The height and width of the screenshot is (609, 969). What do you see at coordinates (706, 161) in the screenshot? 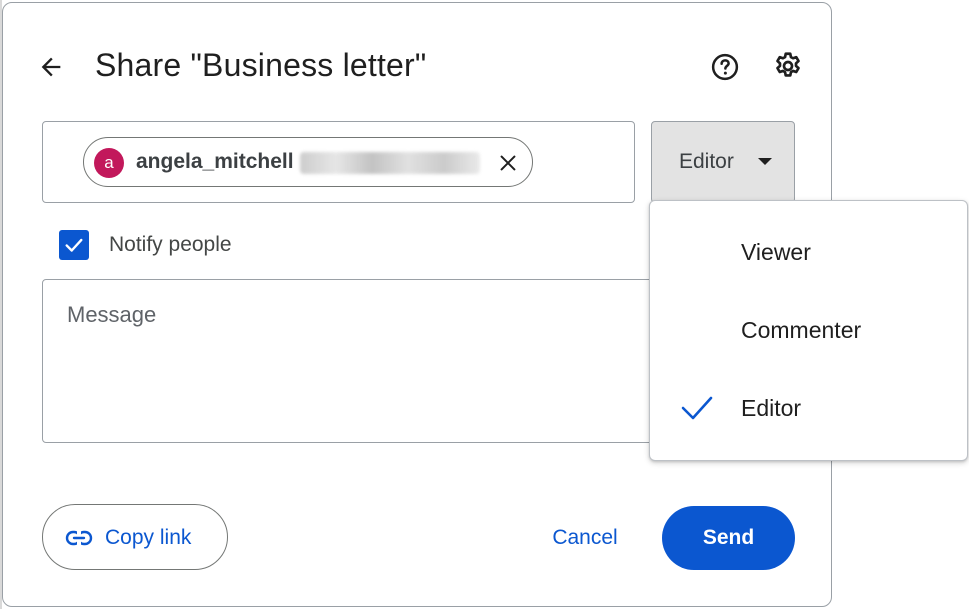
I see `role-dropdown-value: Editor` at bounding box center [706, 161].